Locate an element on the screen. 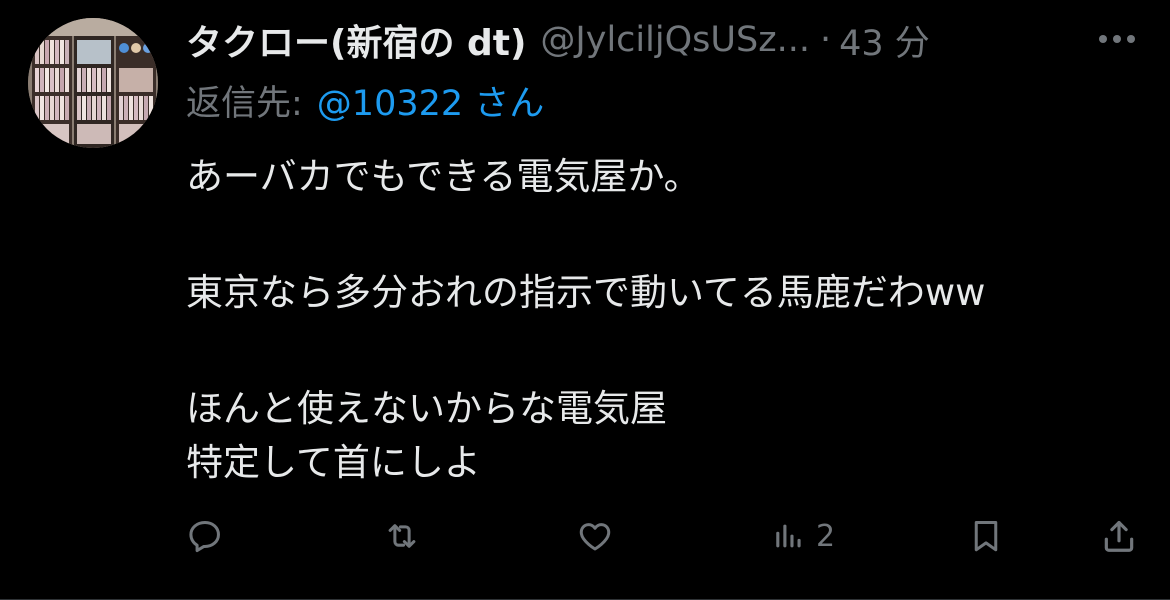 The image size is (1170, 600). display-name: タクロー(新宿の dt) is located at coordinates (356, 40).